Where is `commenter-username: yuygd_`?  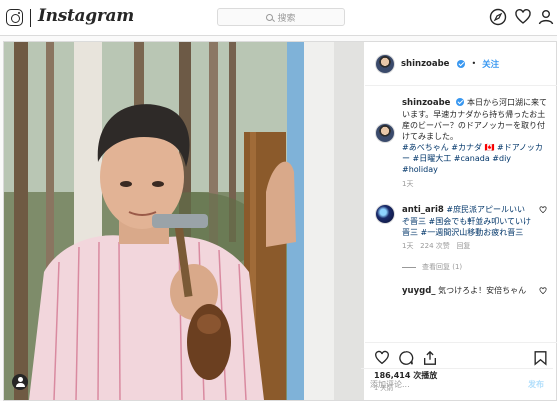 commenter-username: yuygd_ is located at coordinates (419, 291).